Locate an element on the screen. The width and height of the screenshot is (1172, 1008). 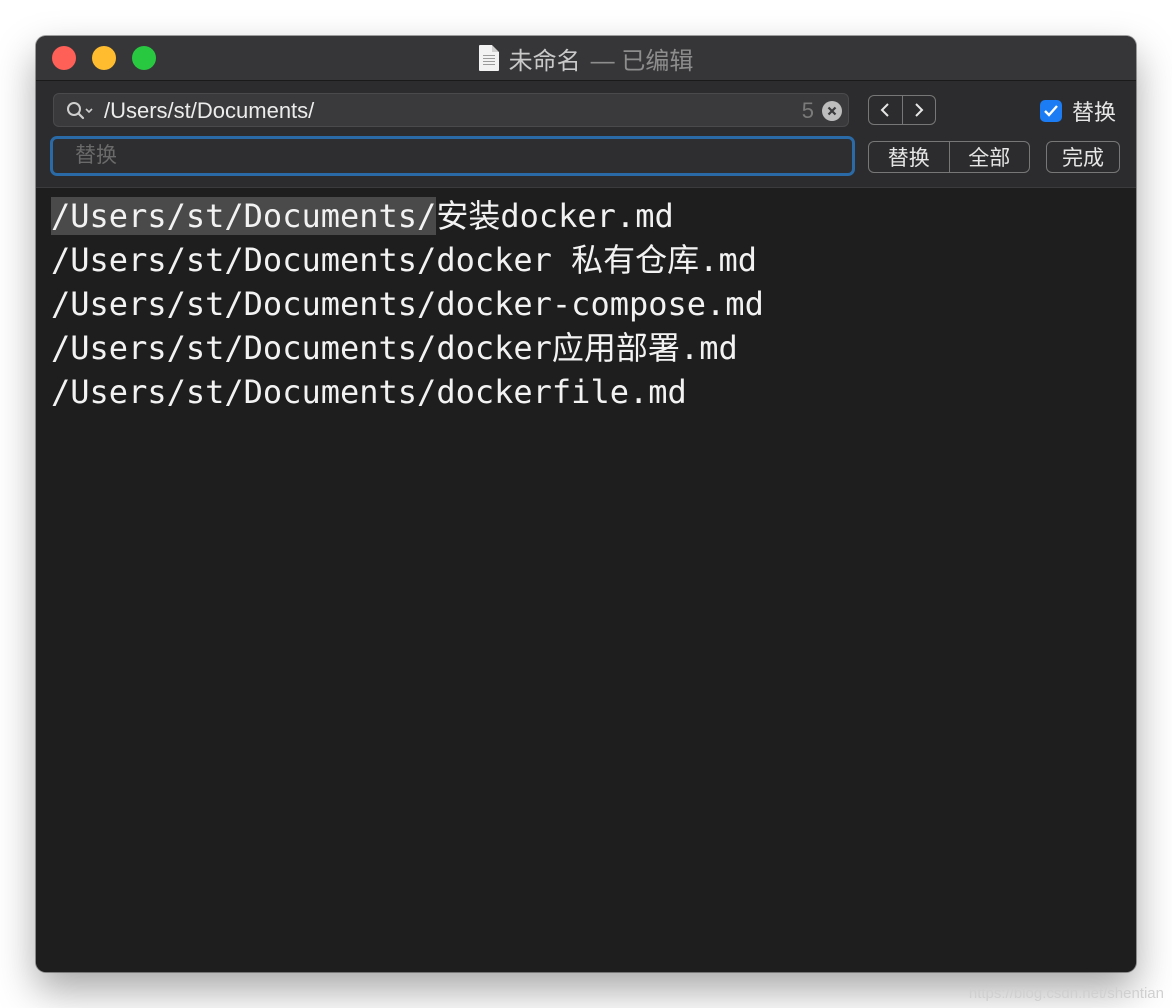
edited-status: — 已编辑 is located at coordinates (642, 61).